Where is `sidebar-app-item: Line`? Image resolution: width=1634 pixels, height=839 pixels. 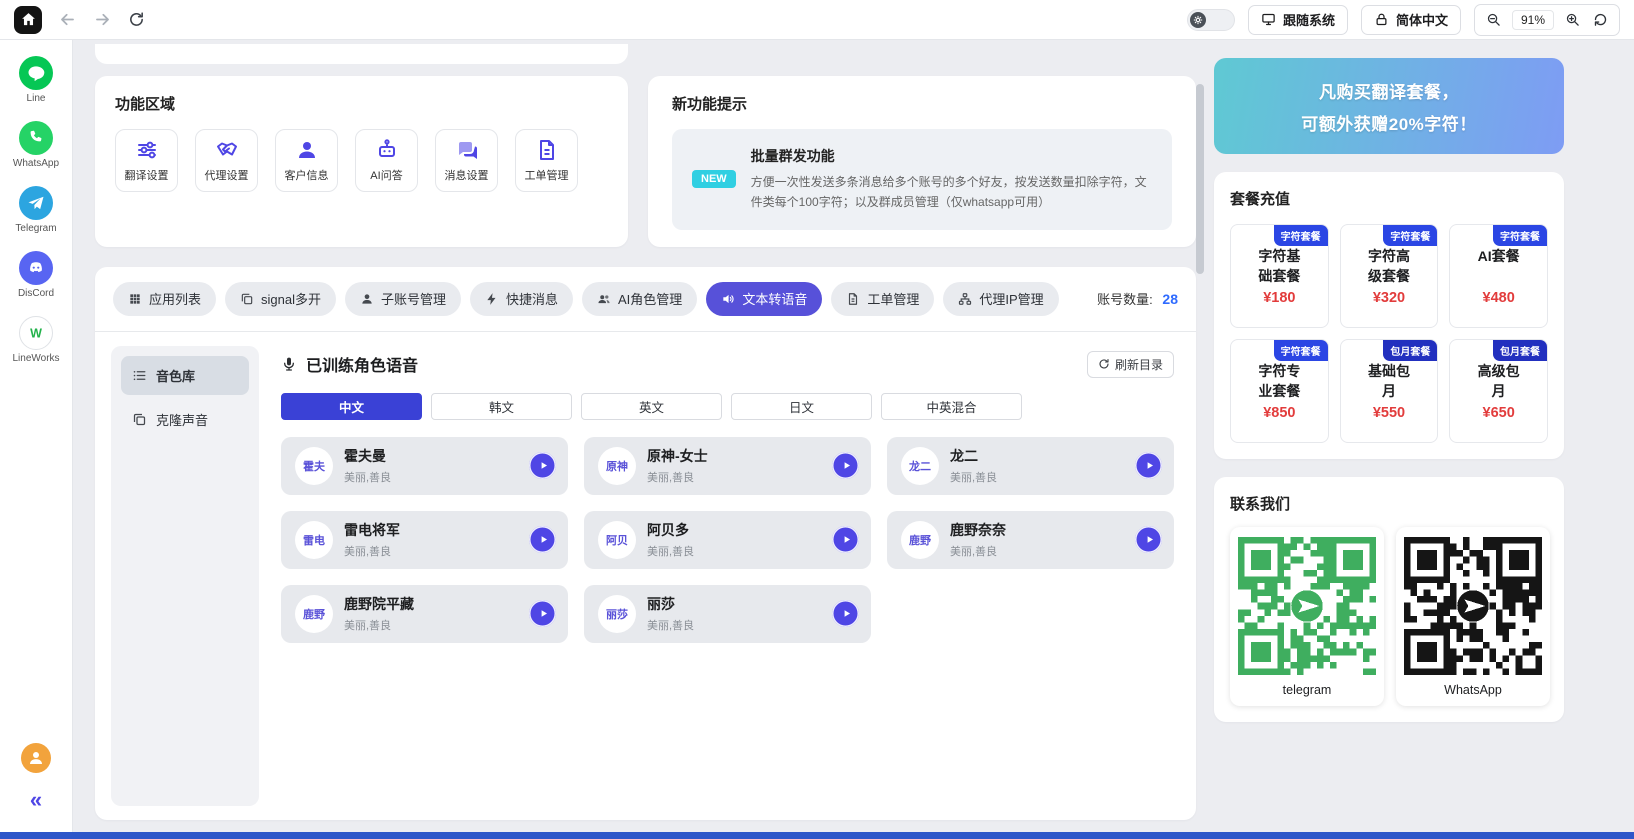 sidebar-app-item: Line is located at coordinates (35, 80).